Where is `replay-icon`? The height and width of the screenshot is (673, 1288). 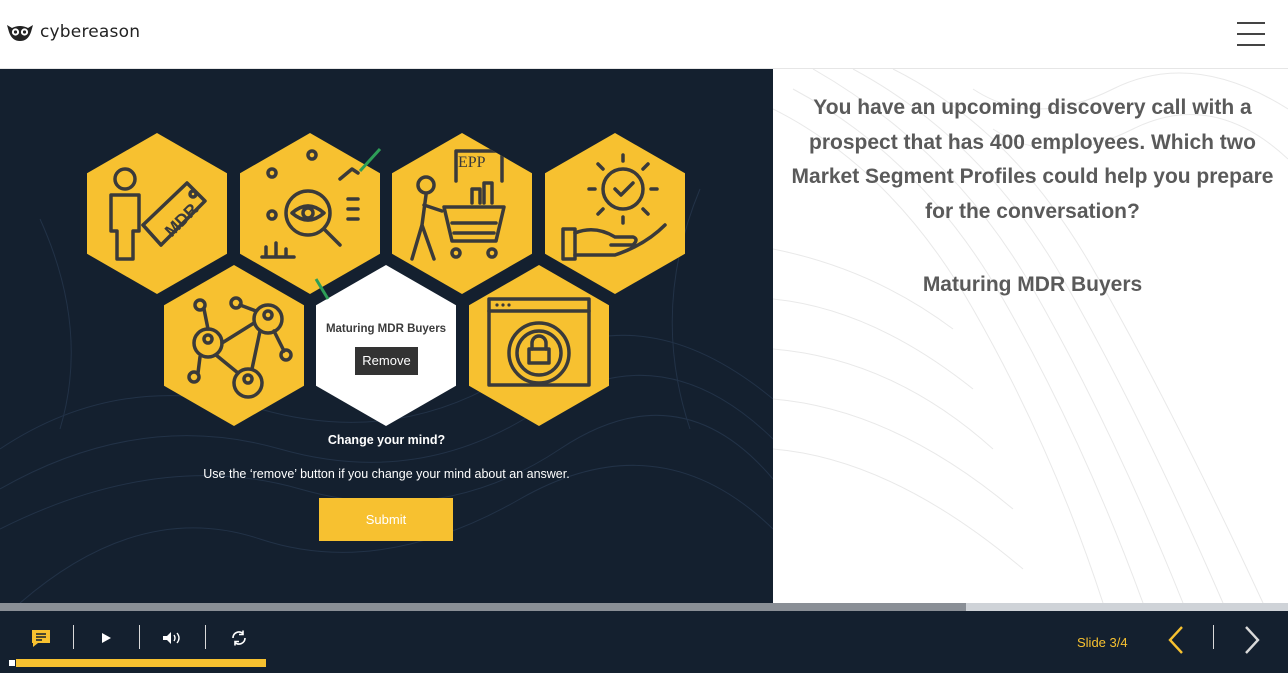
replay-icon is located at coordinates (239, 638).